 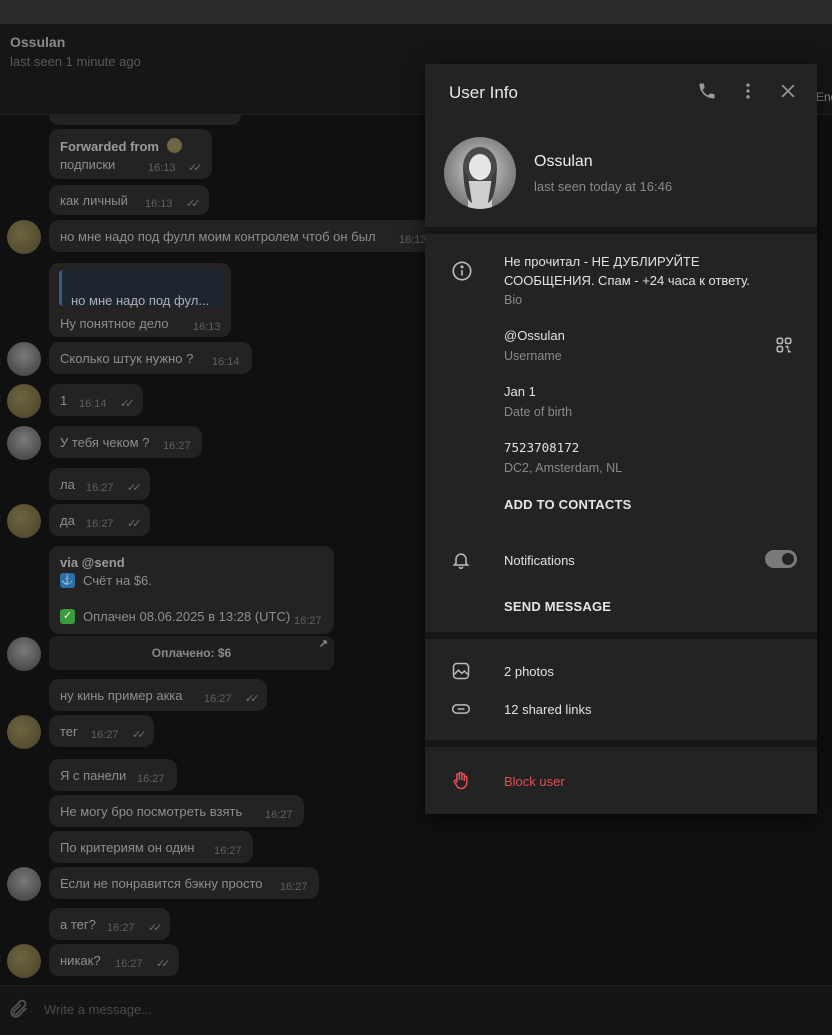 What do you see at coordinates (563, 468) in the screenshot?
I see `datacenter-label: DC2, Amsterdam, NL` at bounding box center [563, 468].